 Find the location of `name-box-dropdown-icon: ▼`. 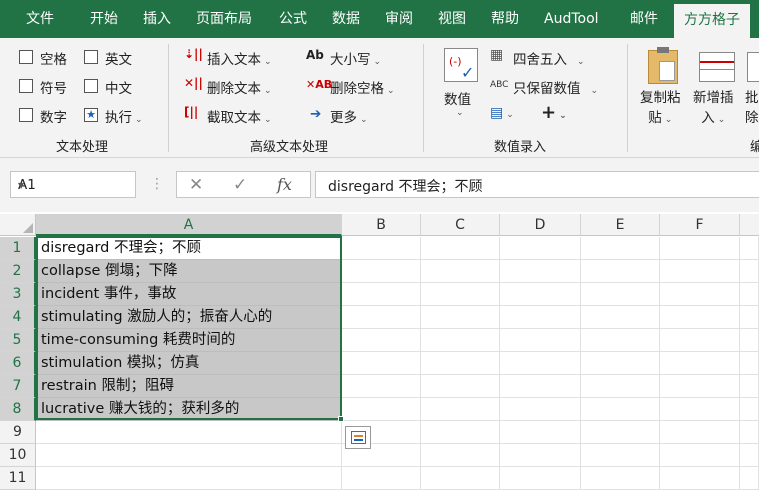

name-box-dropdown-icon: ▼ is located at coordinates (73, 185).